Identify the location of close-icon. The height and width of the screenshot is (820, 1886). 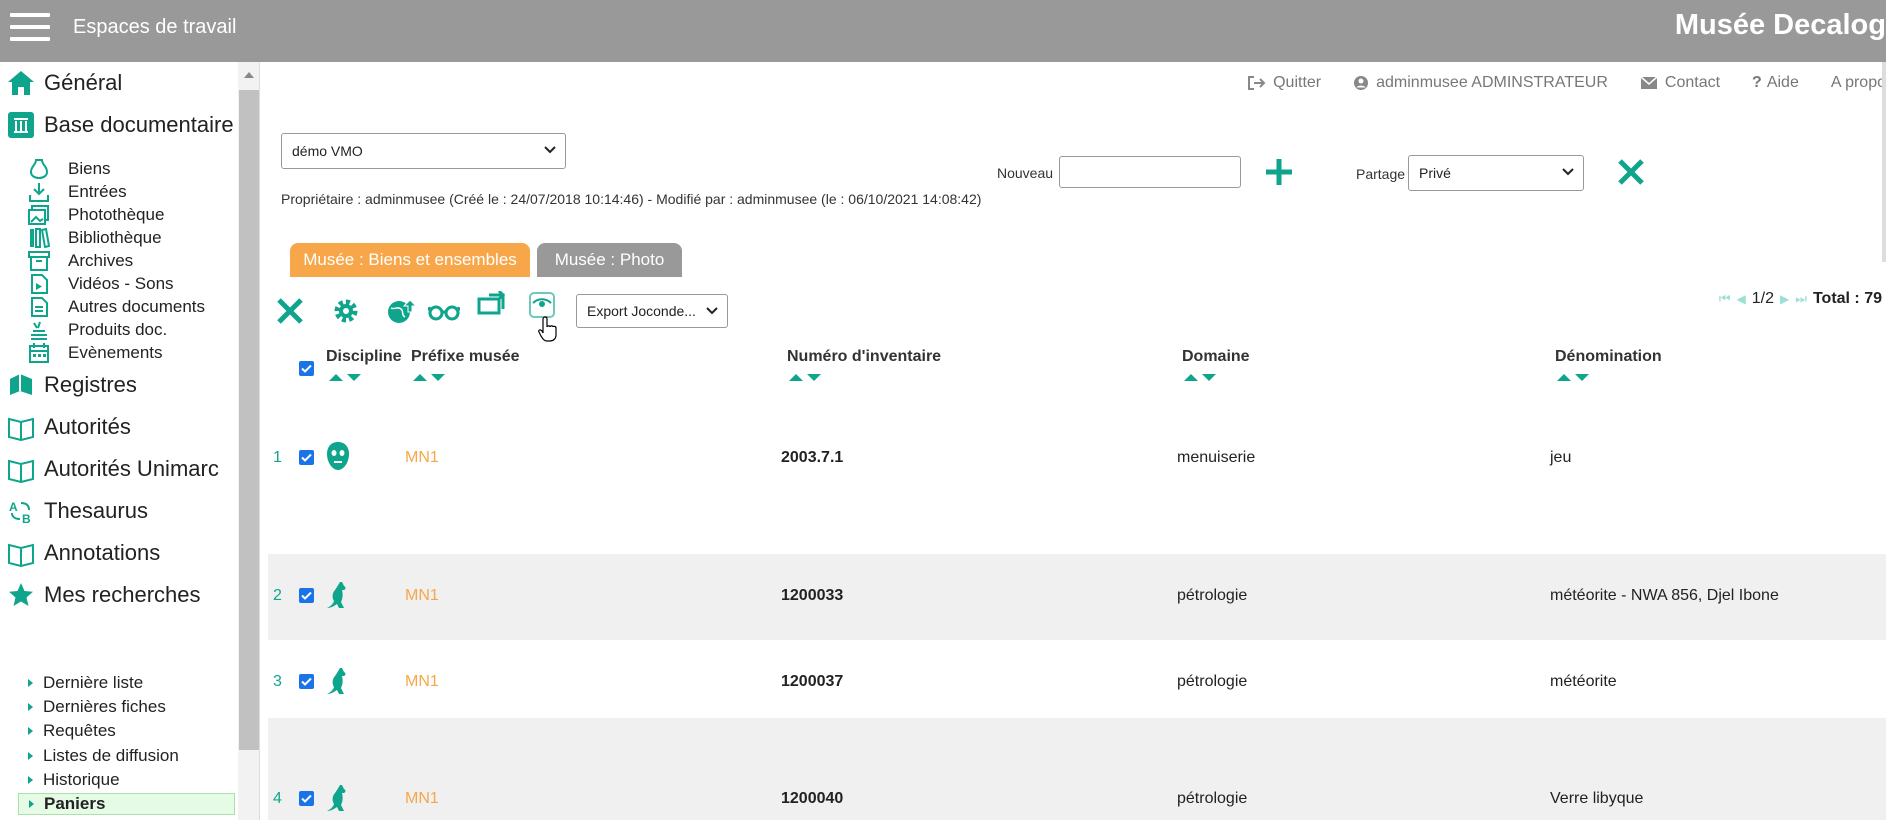
(1631, 172).